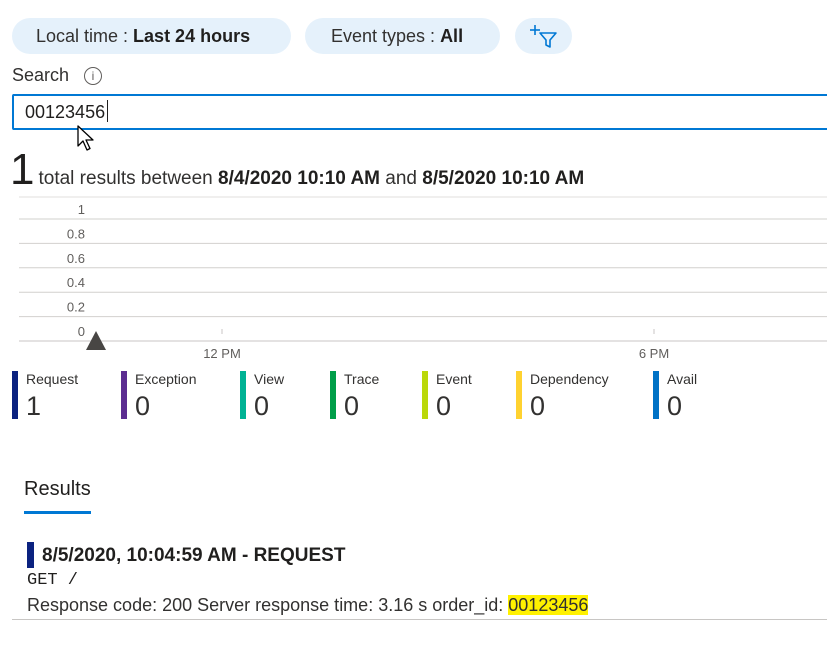 This screenshot has height=646, width=827. I want to click on y-tick-label: 1, so click(81, 209).